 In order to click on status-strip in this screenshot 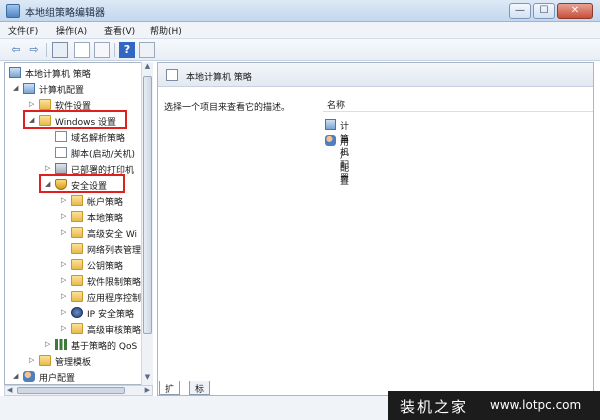, I will do `click(194, 408)`.